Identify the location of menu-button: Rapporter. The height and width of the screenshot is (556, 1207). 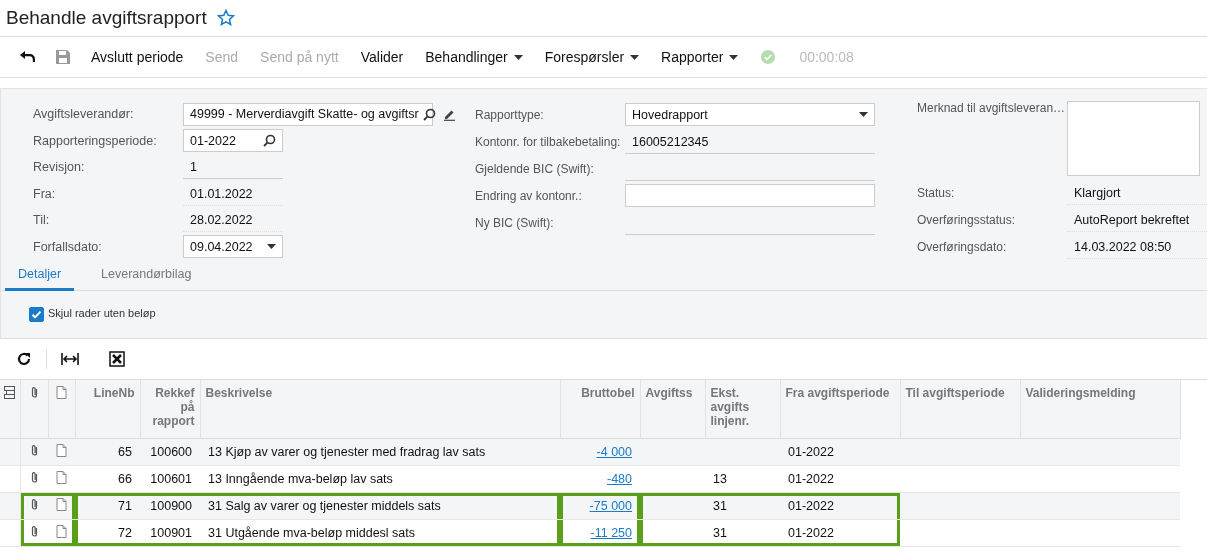
(700, 57).